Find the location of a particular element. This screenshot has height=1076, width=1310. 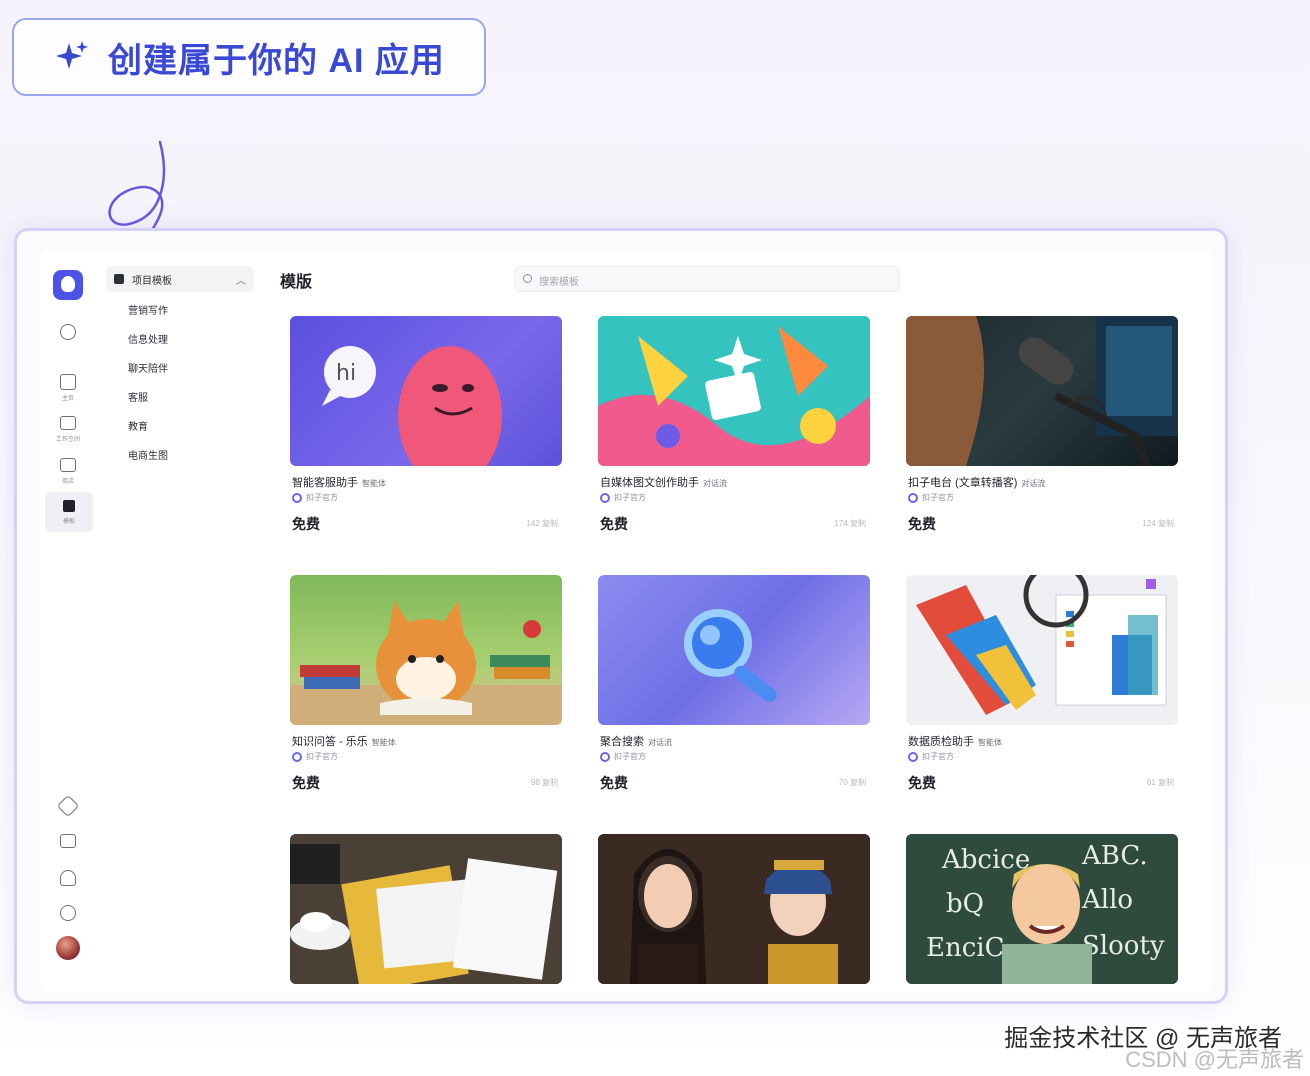

card-name: 扣子电台 (文章转播客) is located at coordinates (963, 483).